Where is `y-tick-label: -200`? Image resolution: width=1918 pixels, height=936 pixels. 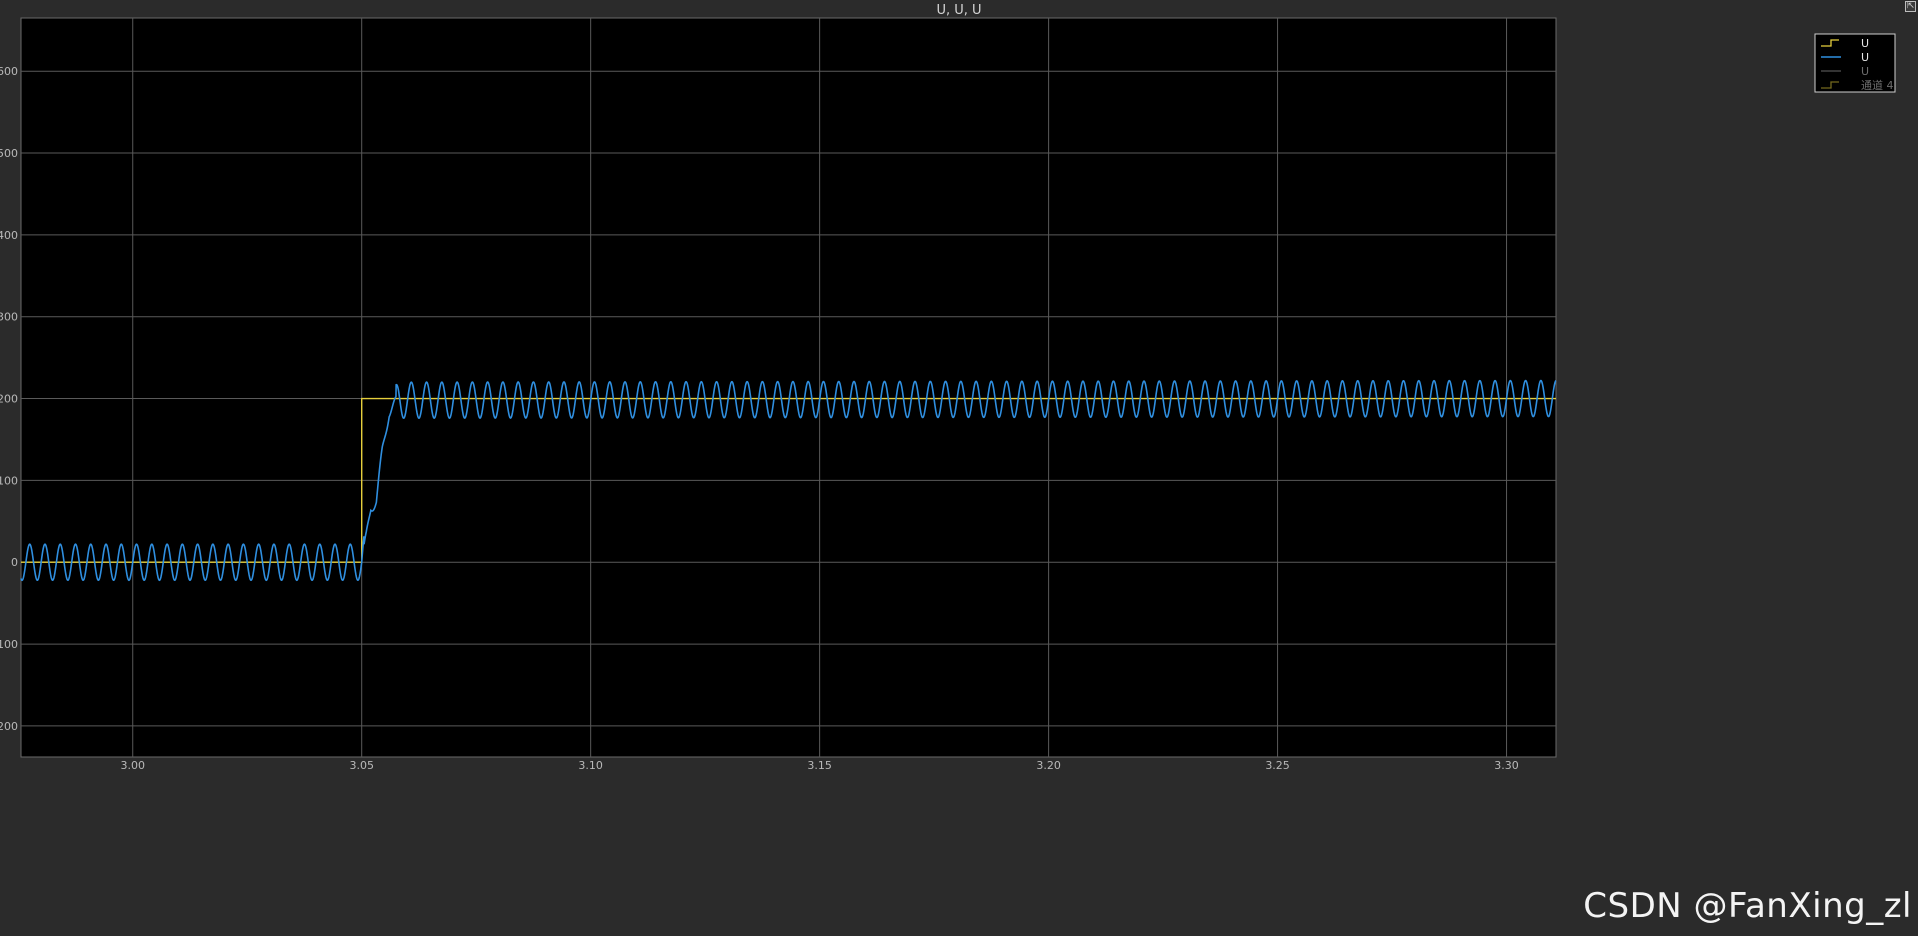
y-tick-label: -200 is located at coordinates (9, 726).